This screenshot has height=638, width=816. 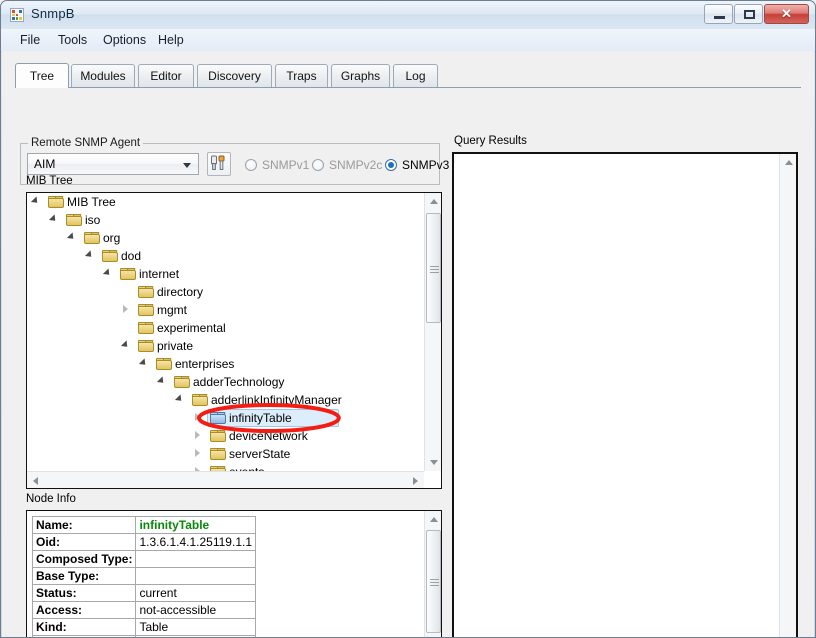 What do you see at coordinates (225, 382) in the screenshot?
I see `tree-node-adderTechnology: adderTechnology` at bounding box center [225, 382].